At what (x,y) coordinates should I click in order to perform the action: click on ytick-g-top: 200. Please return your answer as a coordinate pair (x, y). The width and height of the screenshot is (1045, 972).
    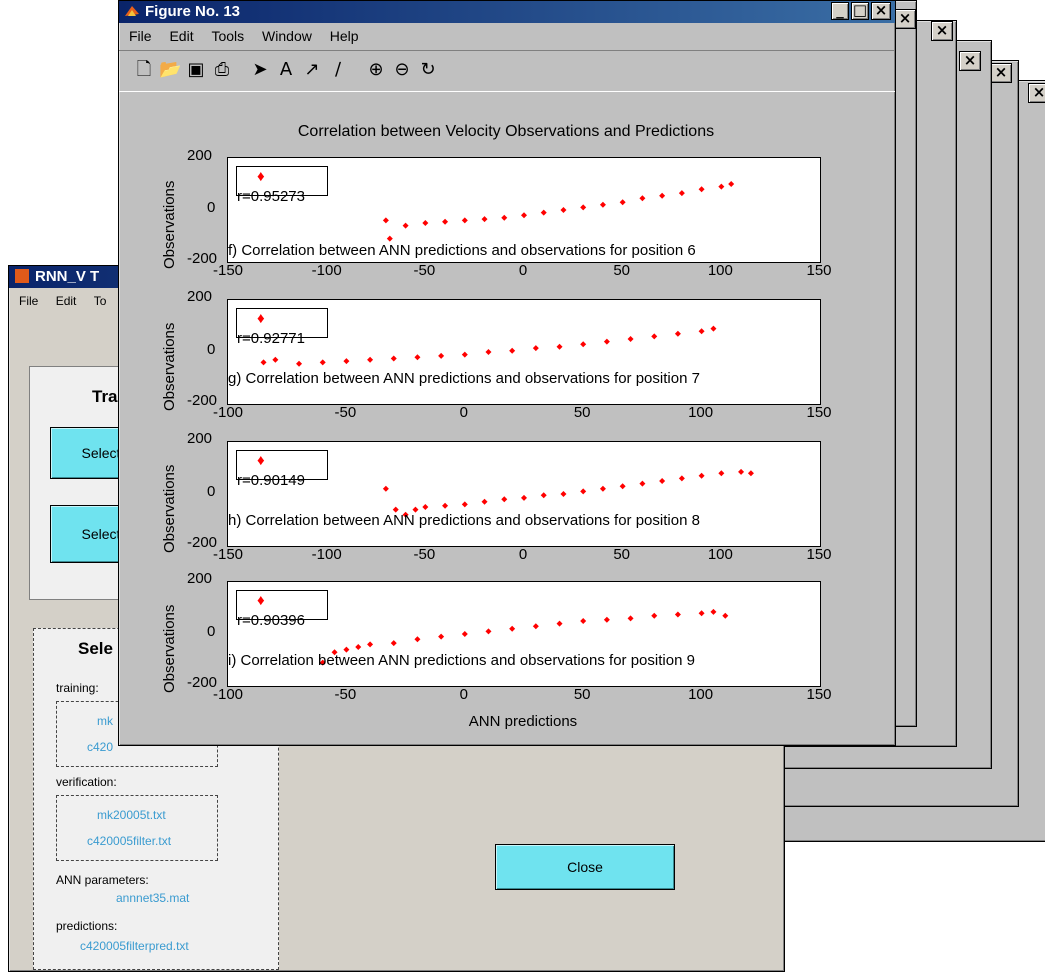
    Looking at the image, I should click on (200, 296).